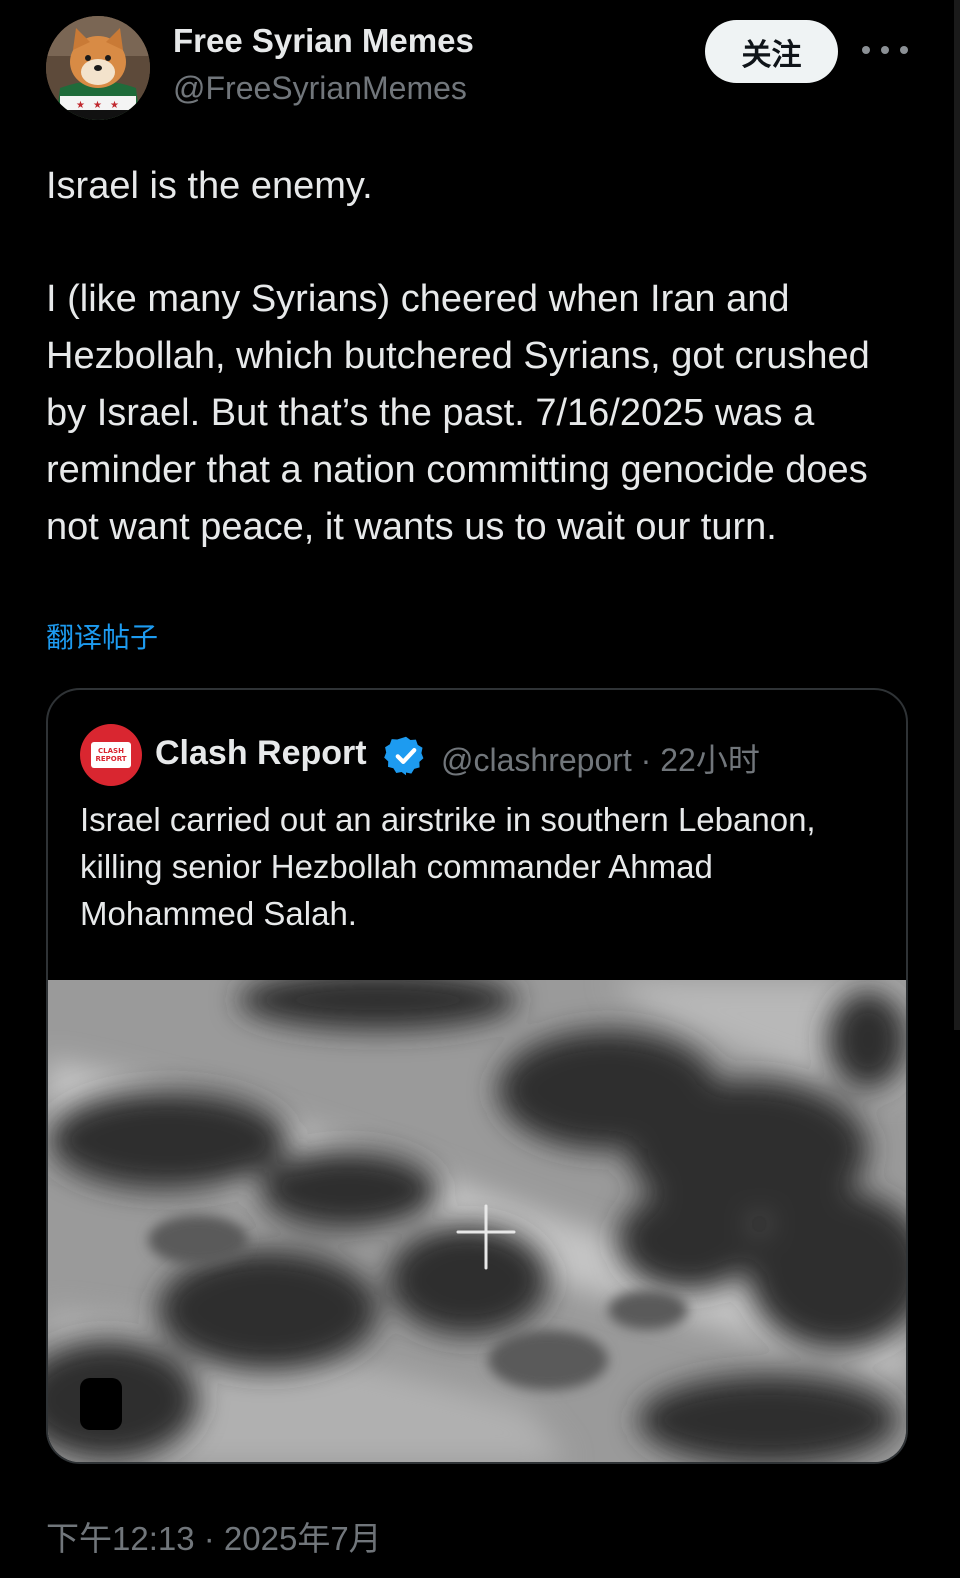  I want to click on logo-text-line: CLASH, so click(111, 751).